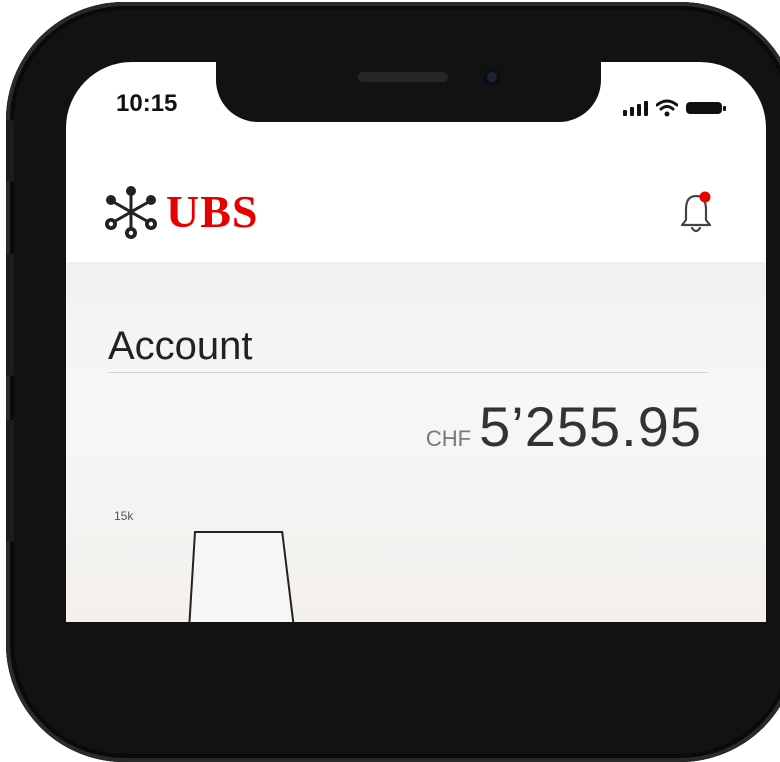 This screenshot has width=780, height=762. What do you see at coordinates (492, 77) in the screenshot?
I see `front-camera` at bounding box center [492, 77].